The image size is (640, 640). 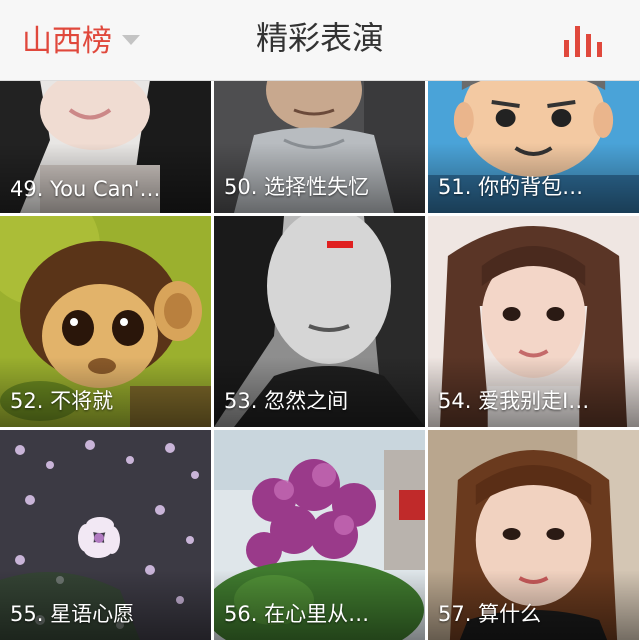 What do you see at coordinates (533, 535) in the screenshot?
I see `performance-tile: 57. 算什么` at bounding box center [533, 535].